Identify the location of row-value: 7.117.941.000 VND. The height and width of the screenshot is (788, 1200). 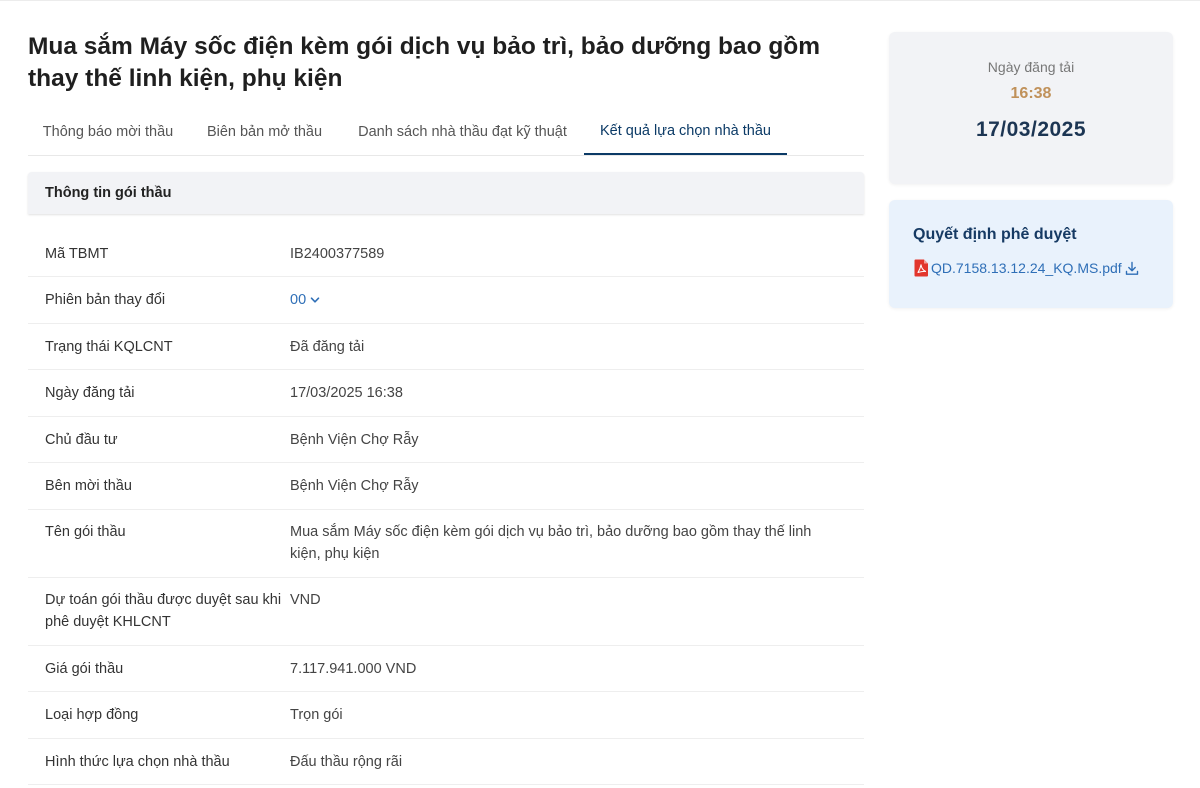
(353, 669).